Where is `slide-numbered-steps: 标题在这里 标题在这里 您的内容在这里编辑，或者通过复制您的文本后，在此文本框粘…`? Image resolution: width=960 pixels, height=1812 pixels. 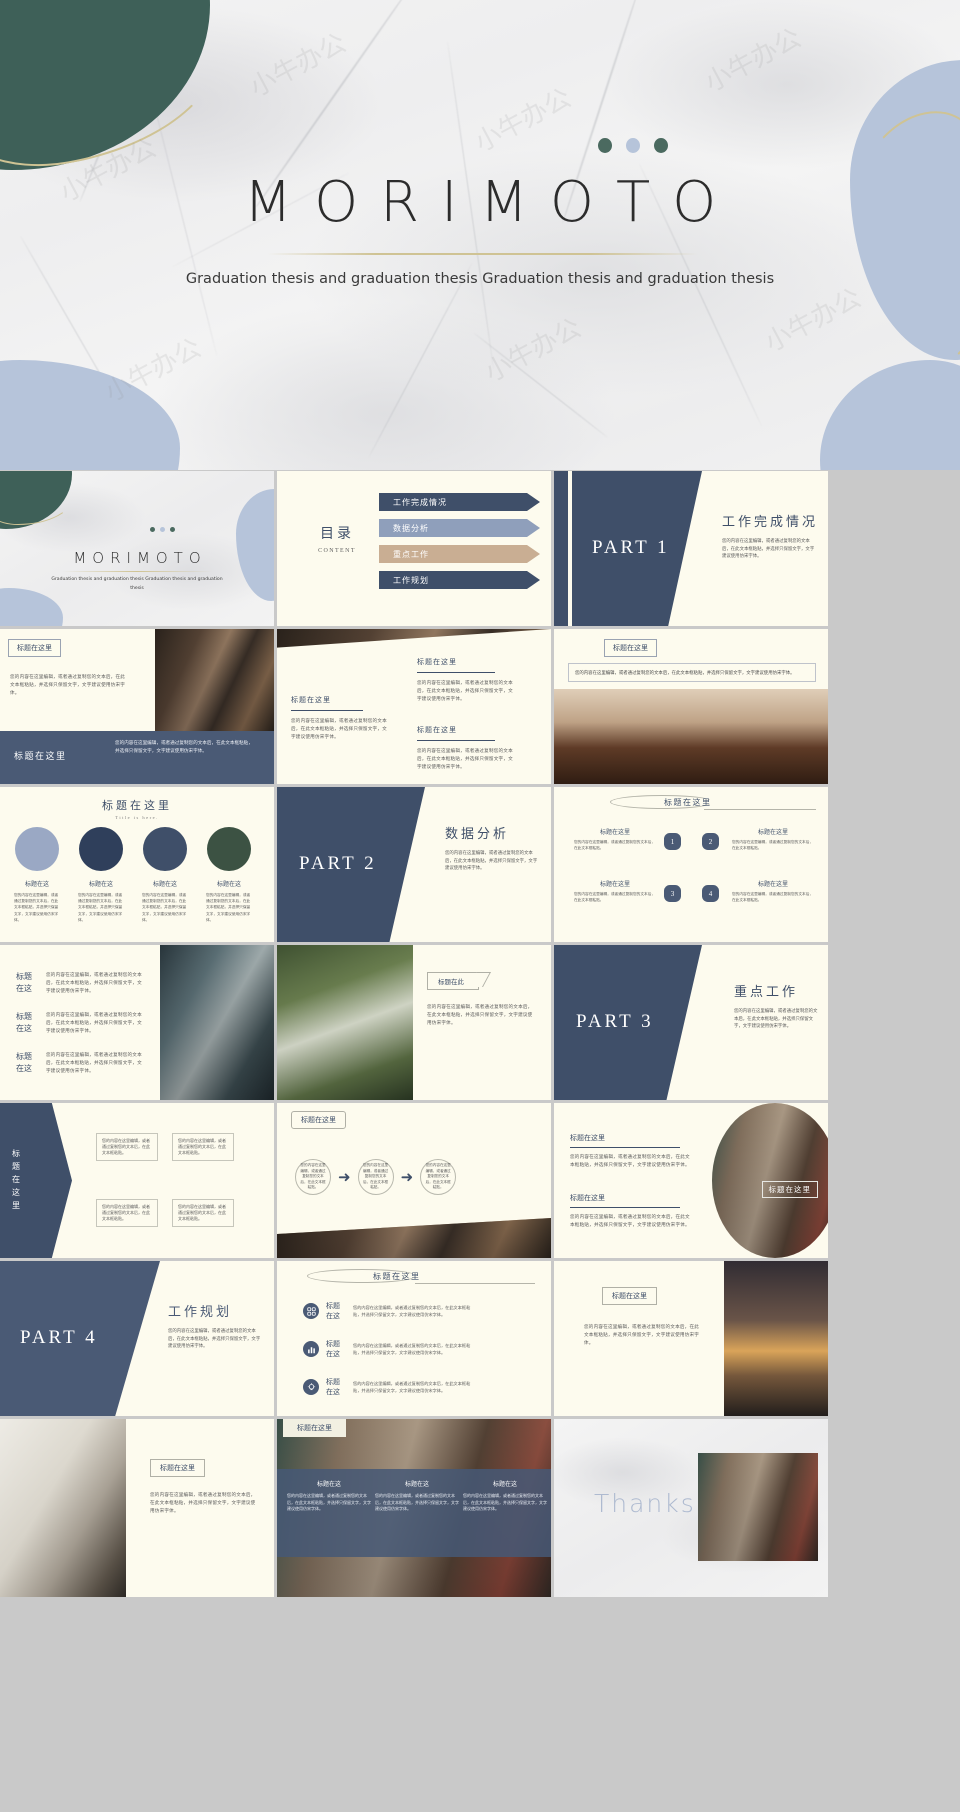
slide-numbered-steps: 标题在这里 标题在这里 您的内容在这里编辑，或者通过复制您的文本后，在此文本框粘… is located at coordinates (691, 864).